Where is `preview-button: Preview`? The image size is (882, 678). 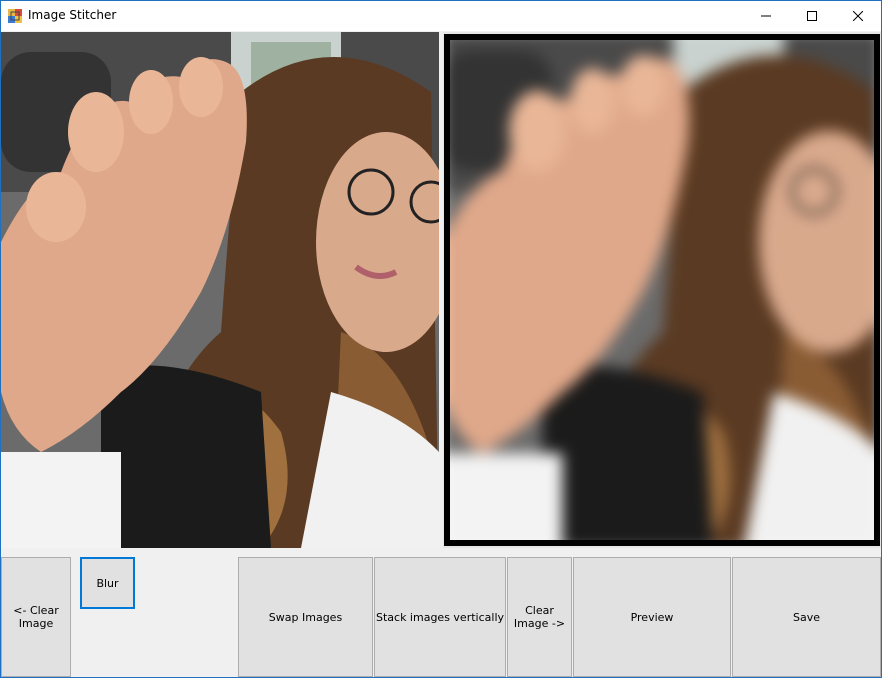 preview-button: Preview is located at coordinates (652, 617).